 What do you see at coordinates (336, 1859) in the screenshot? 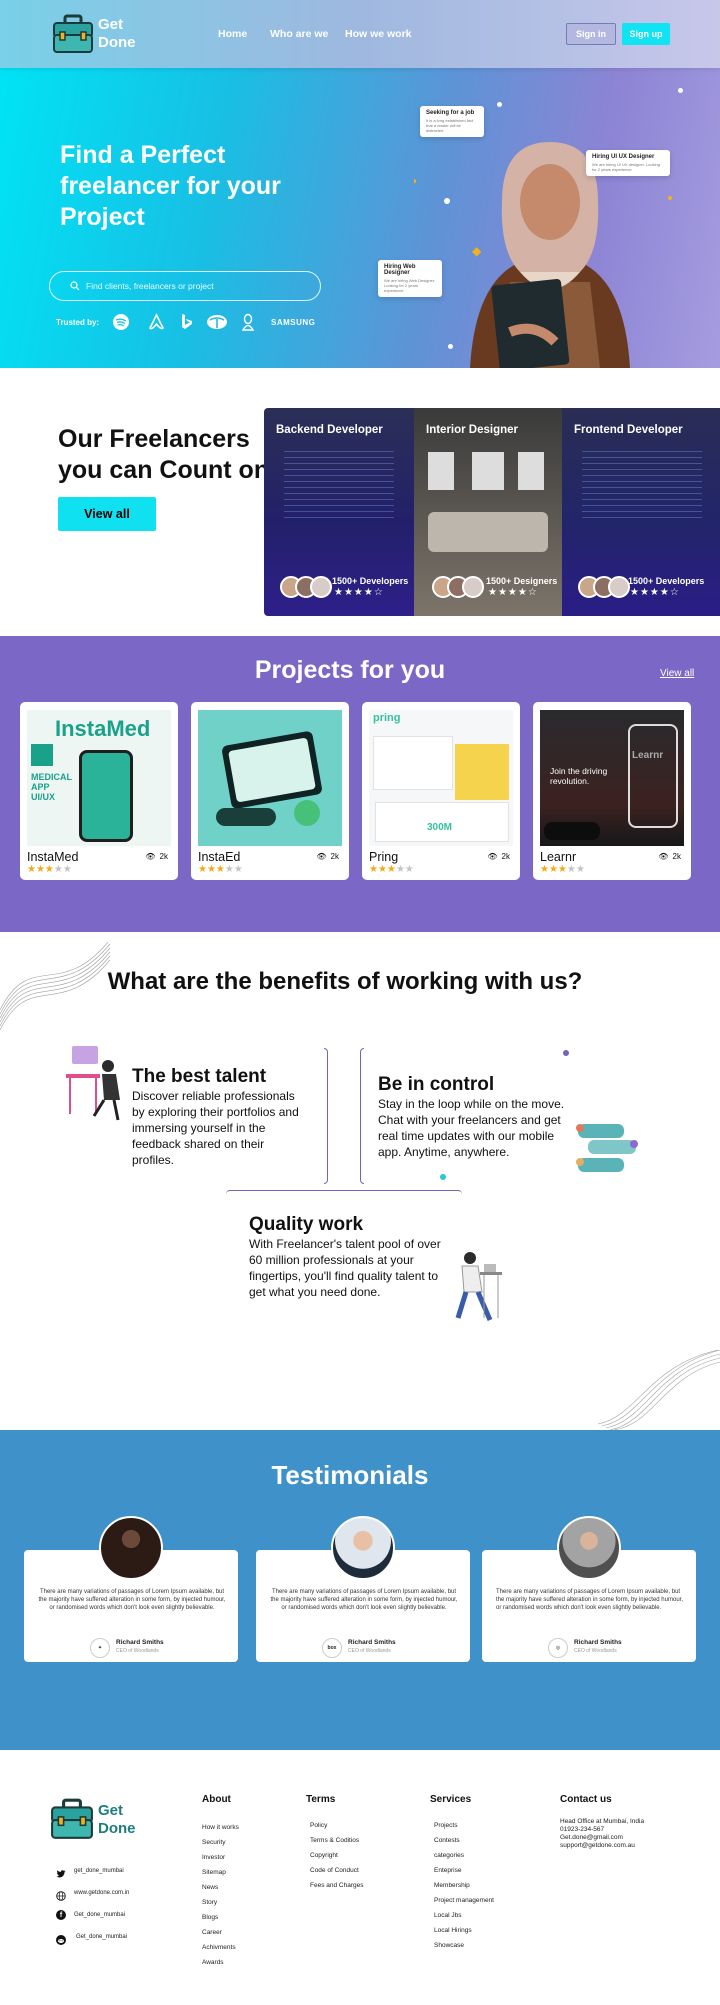
I see `footer-link: Copyright` at bounding box center [336, 1859].